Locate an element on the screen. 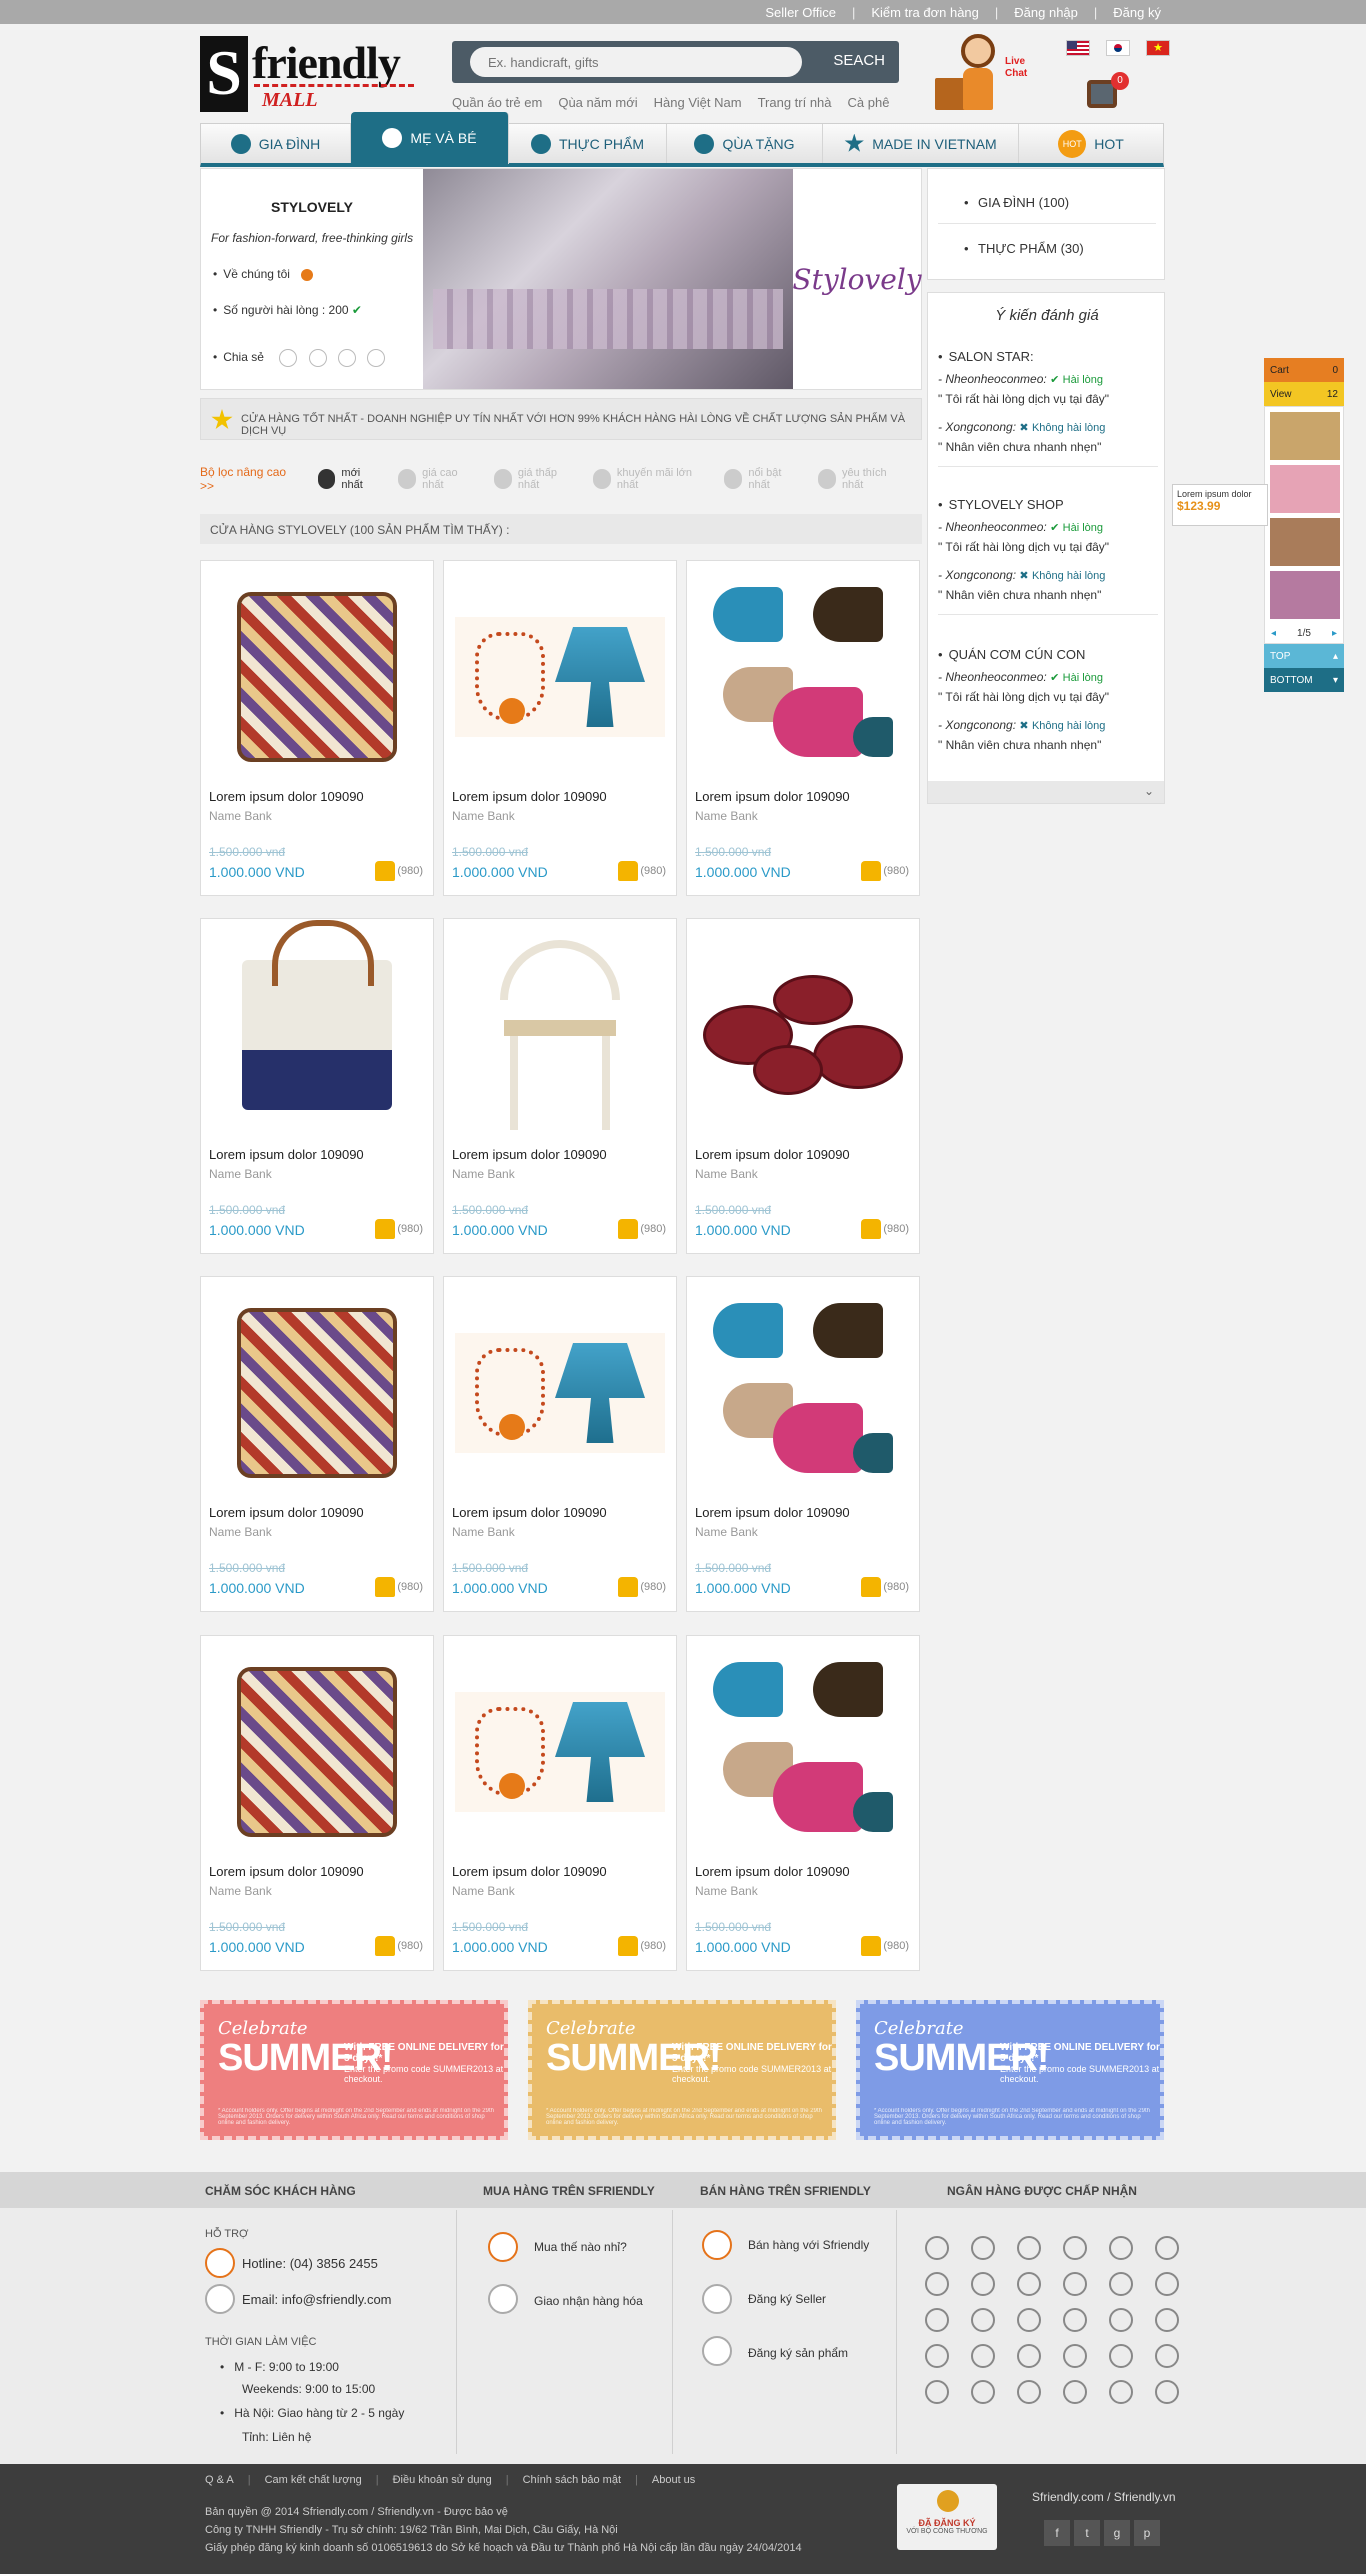 This screenshot has height=2574, width=1366. email-link: Email: info@sfriendly.com is located at coordinates (317, 2299).